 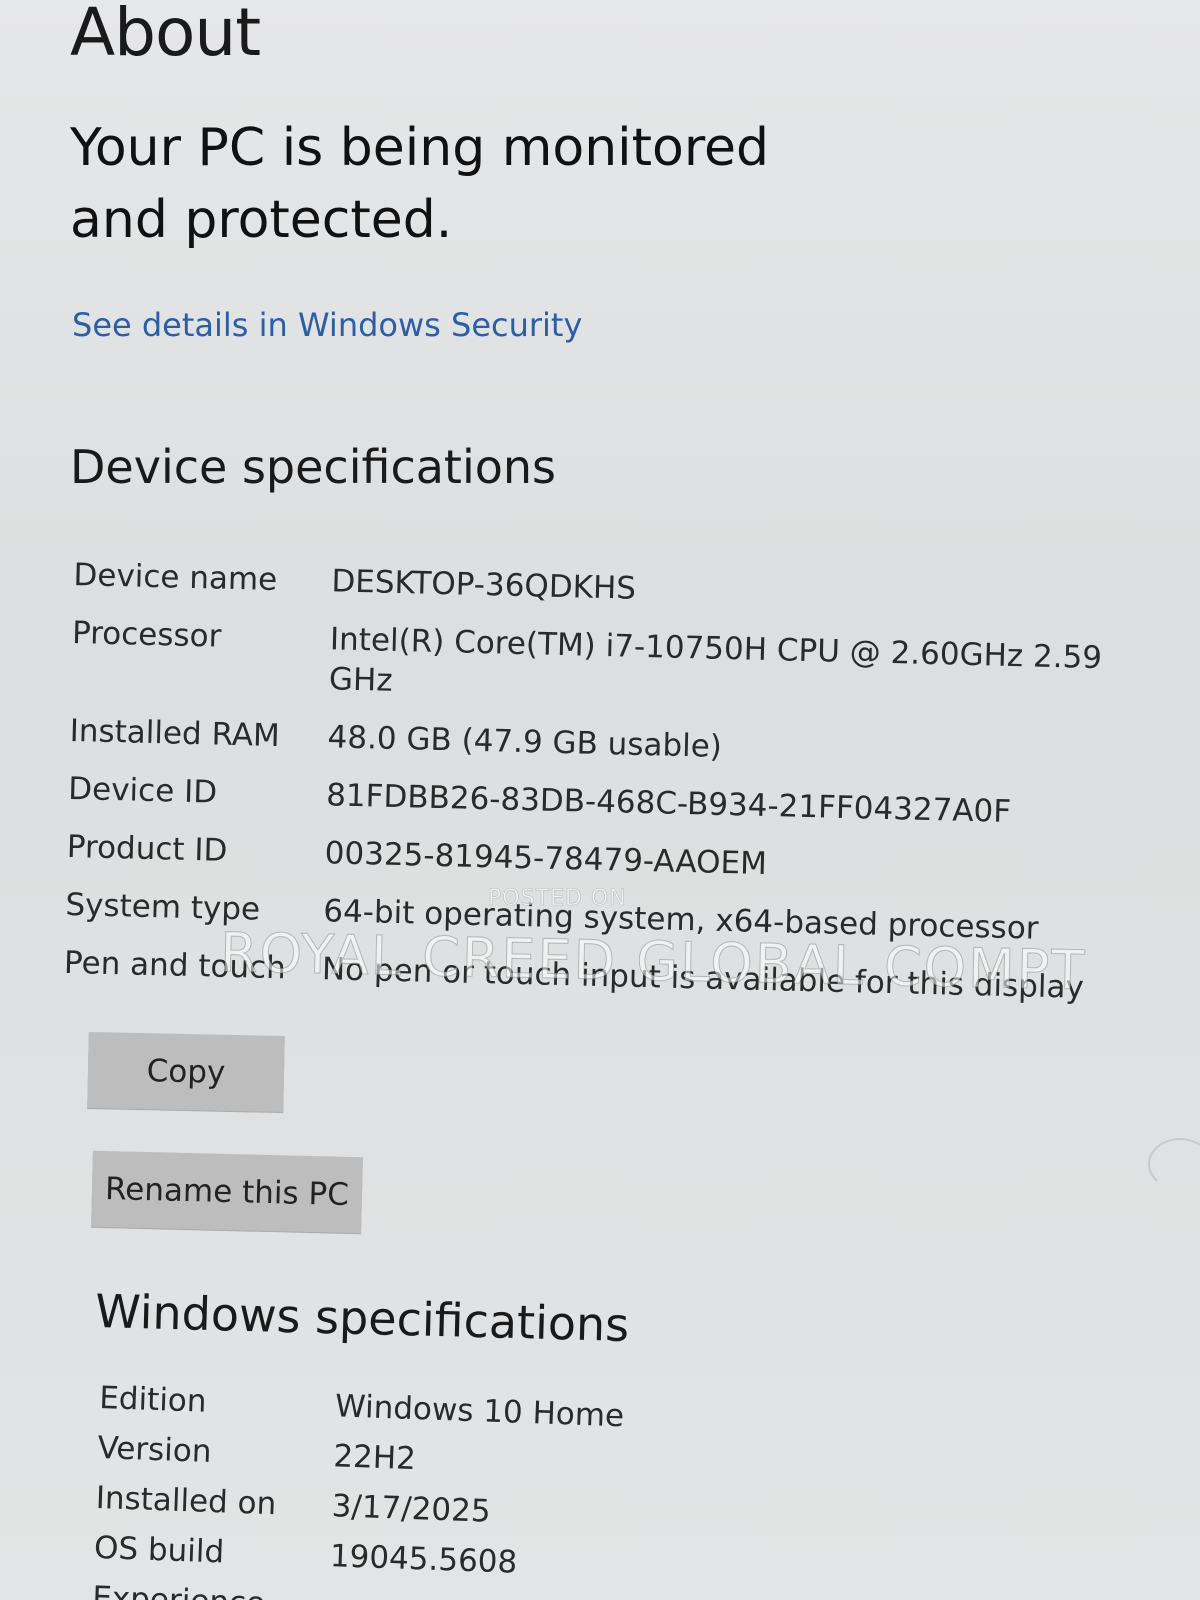 What do you see at coordinates (154, 1449) in the screenshot?
I see `spec-label: Version` at bounding box center [154, 1449].